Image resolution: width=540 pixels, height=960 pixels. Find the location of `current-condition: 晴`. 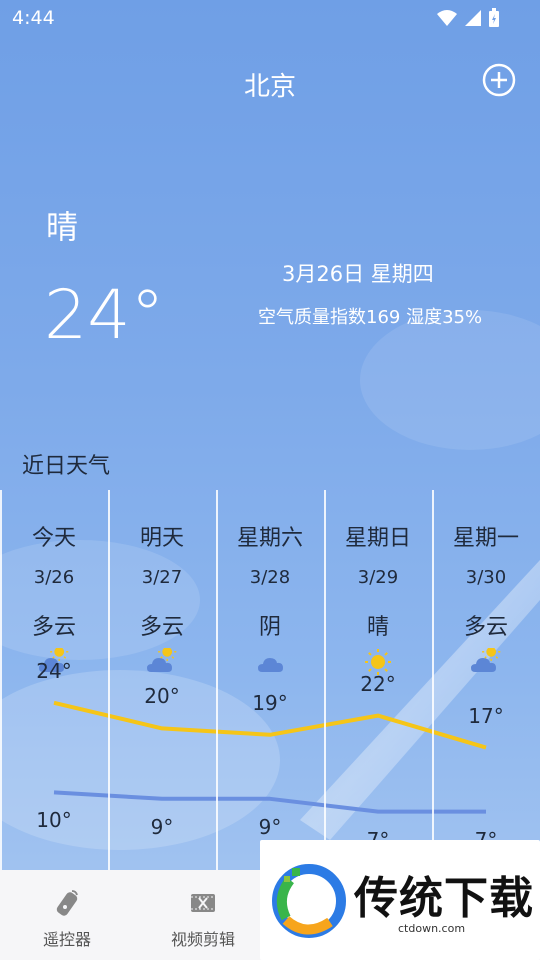

current-condition: 晴 is located at coordinates (62, 227).